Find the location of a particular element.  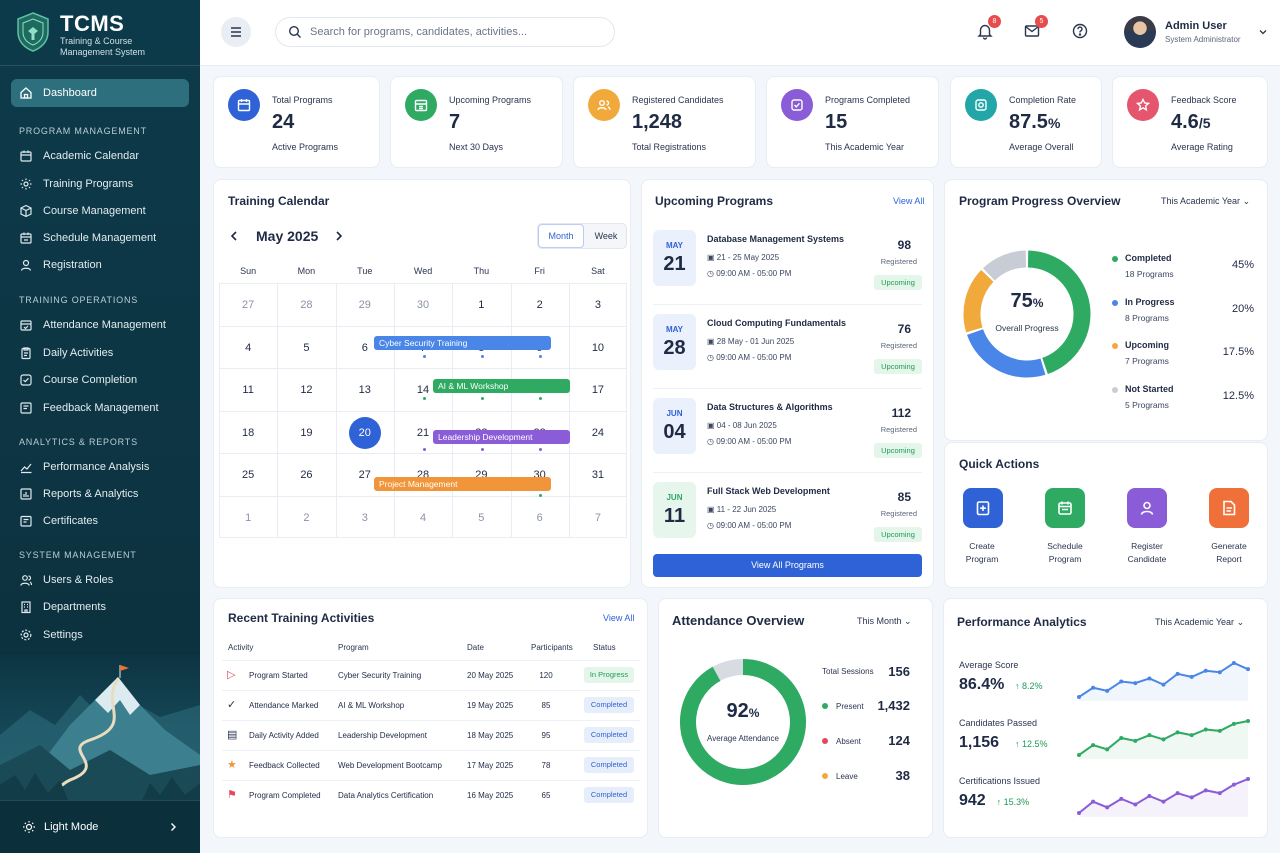

activities-view-all-link: View All is located at coordinates (618, 618).